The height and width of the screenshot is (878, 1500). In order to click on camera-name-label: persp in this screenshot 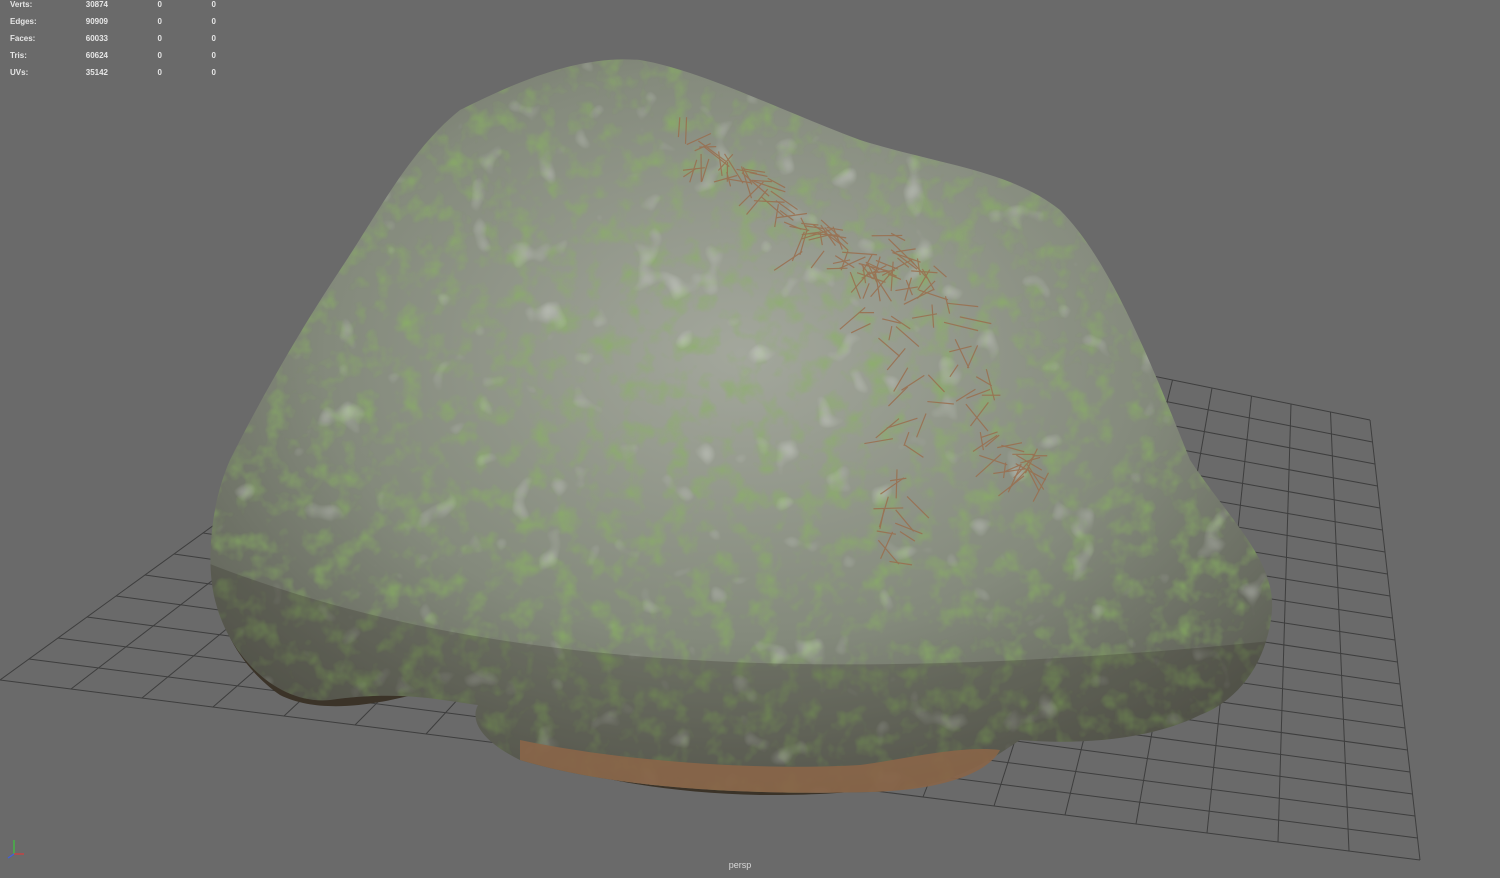, I will do `click(740, 865)`.